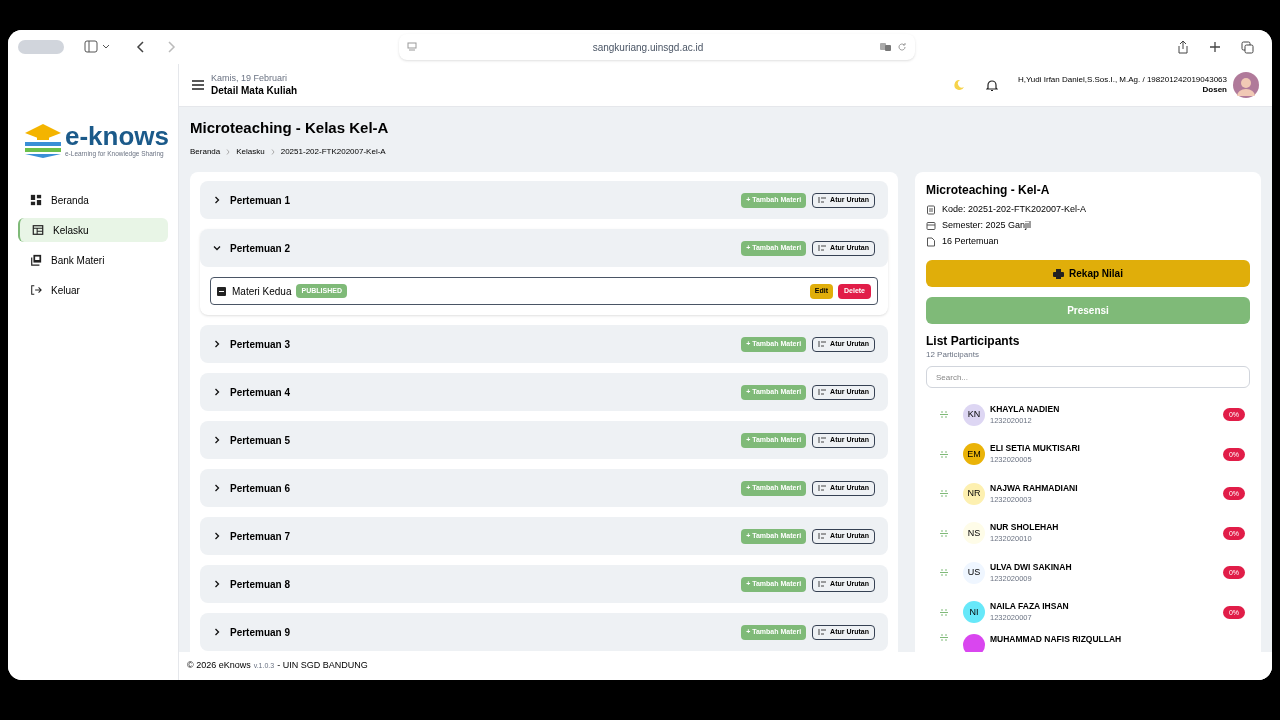  What do you see at coordinates (1056, 639) in the screenshot?
I see `participant-name: MUHAMMAD NAFIS RIZQULLAH` at bounding box center [1056, 639].